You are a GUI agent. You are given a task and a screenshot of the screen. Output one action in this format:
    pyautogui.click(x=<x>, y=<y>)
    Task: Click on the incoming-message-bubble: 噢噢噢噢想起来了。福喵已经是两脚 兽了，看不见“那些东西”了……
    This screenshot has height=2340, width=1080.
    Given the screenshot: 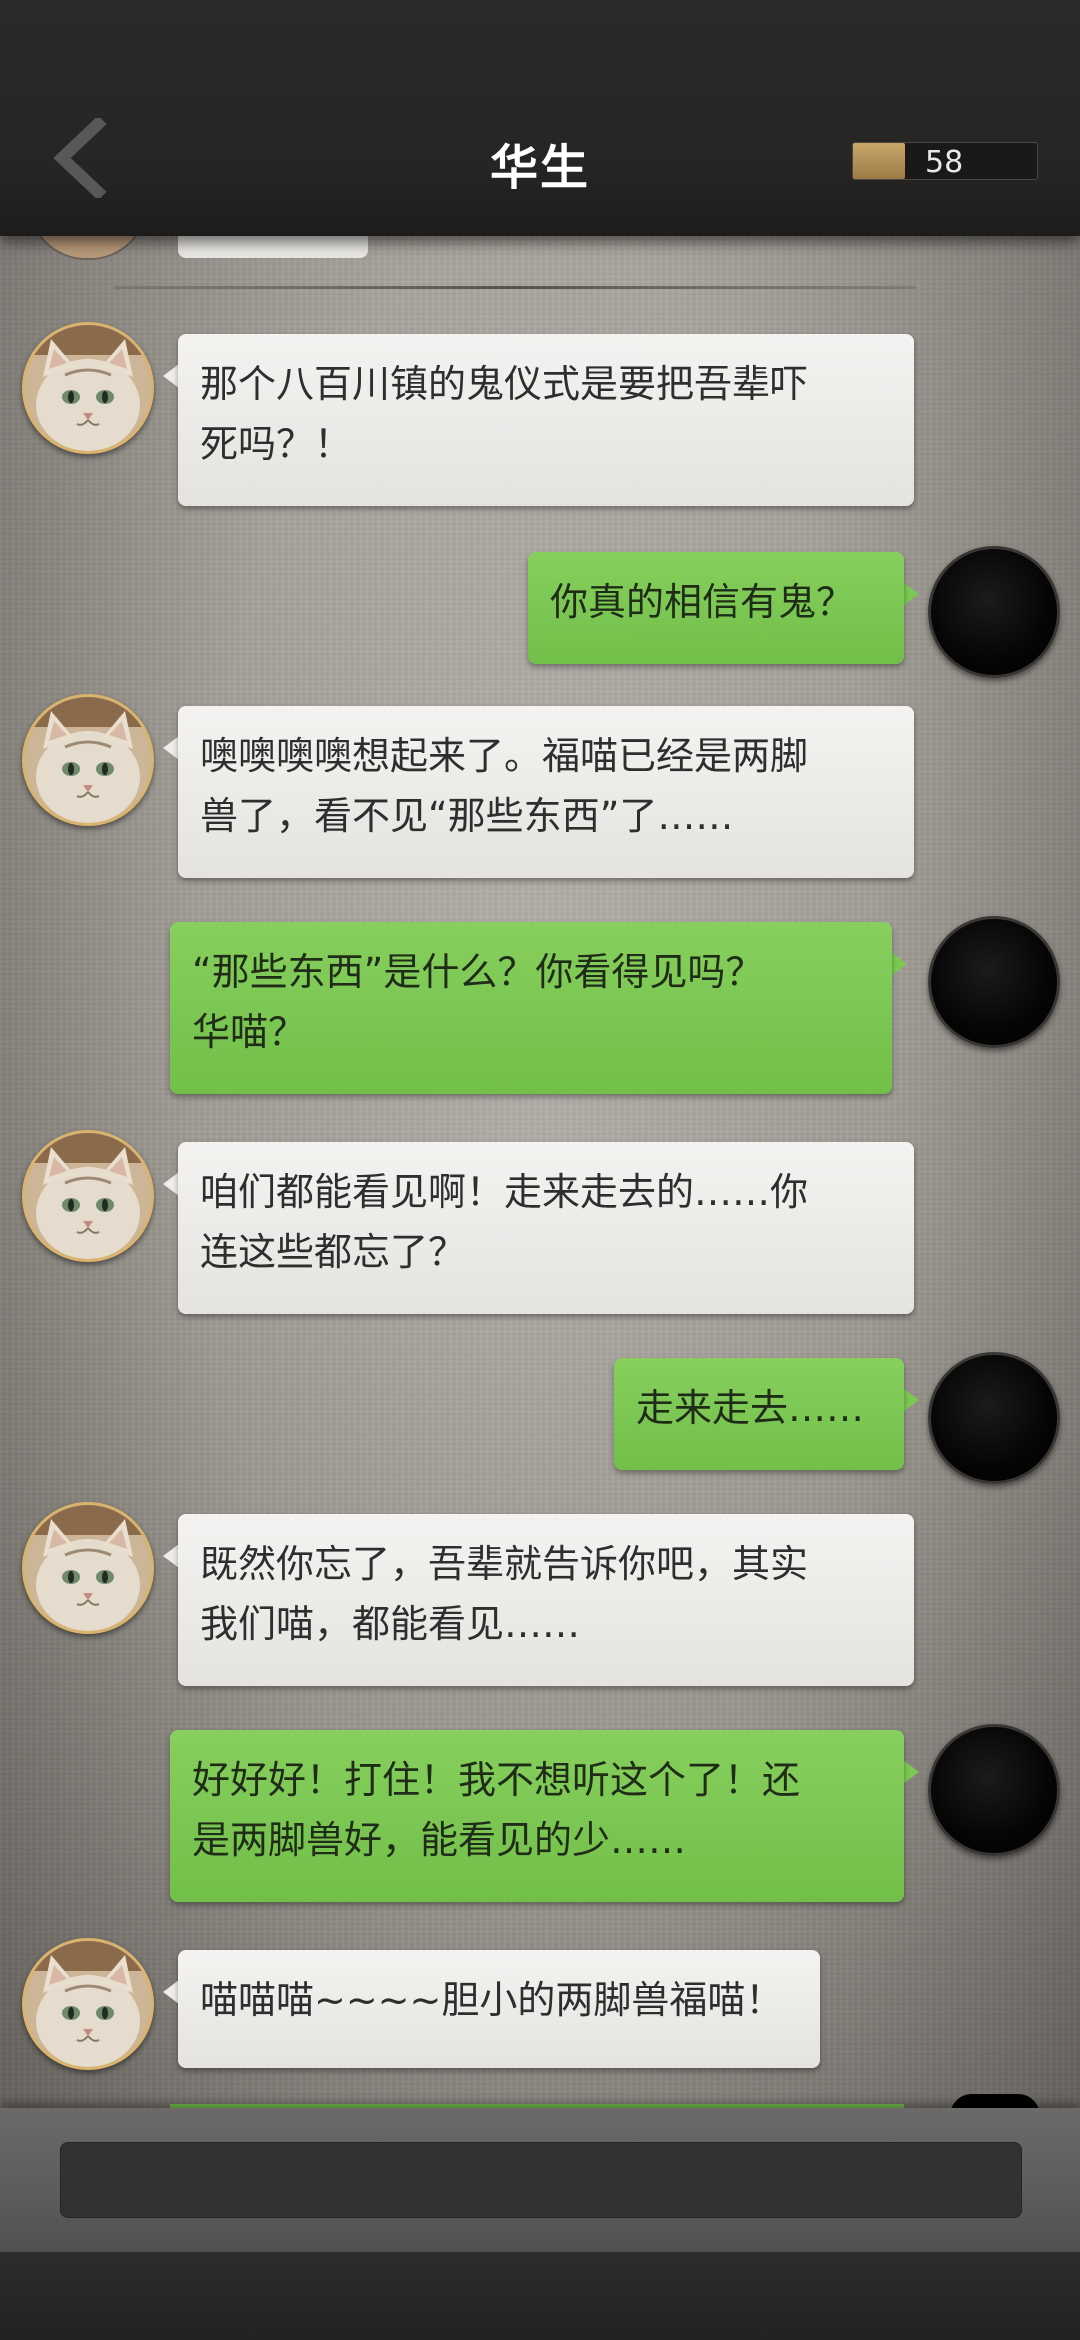 What is the action you would take?
    pyautogui.click(x=546, y=792)
    